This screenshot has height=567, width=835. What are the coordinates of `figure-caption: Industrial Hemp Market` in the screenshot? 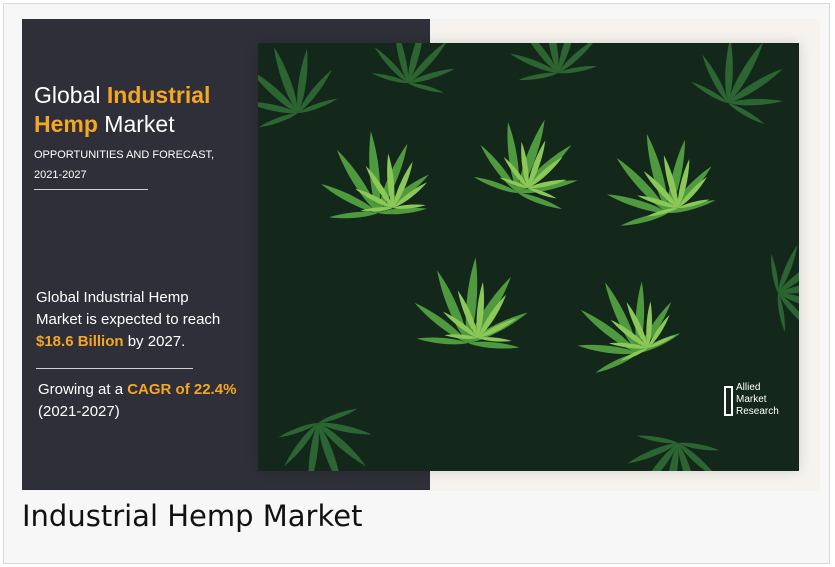 It's located at (192, 516).